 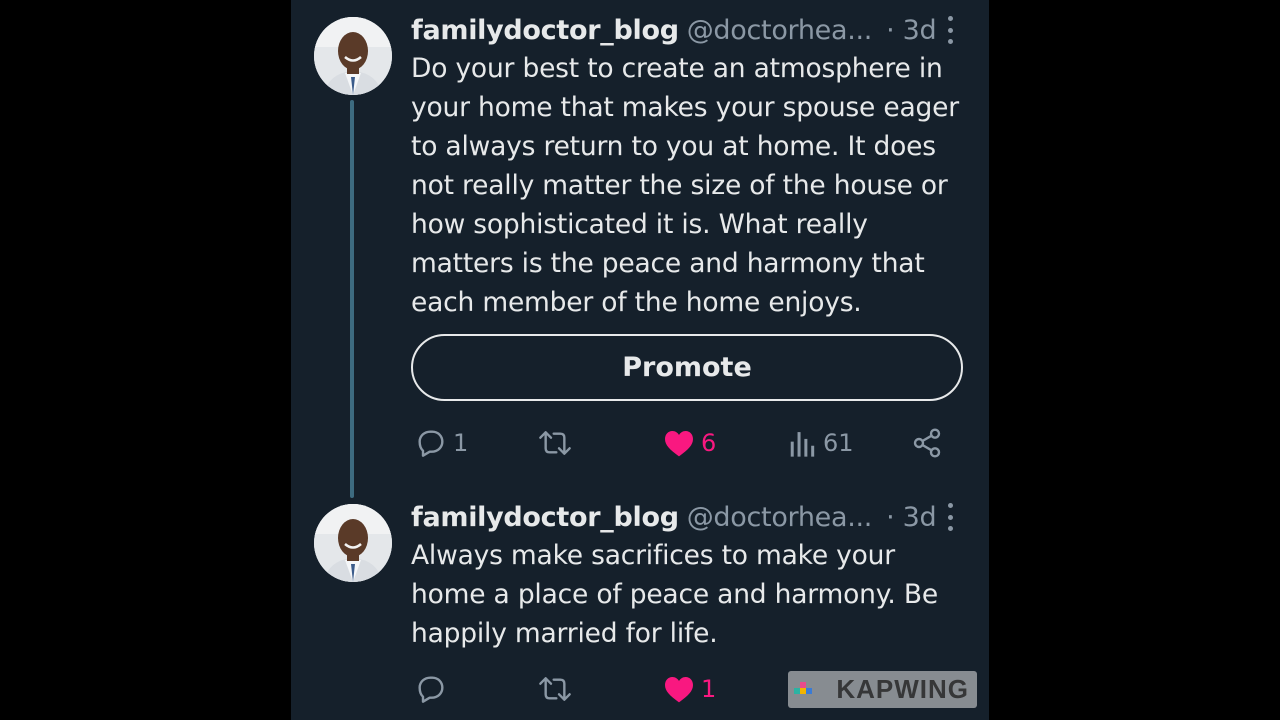 What do you see at coordinates (803, 688) in the screenshot?
I see `kapwing-logo-icon` at bounding box center [803, 688].